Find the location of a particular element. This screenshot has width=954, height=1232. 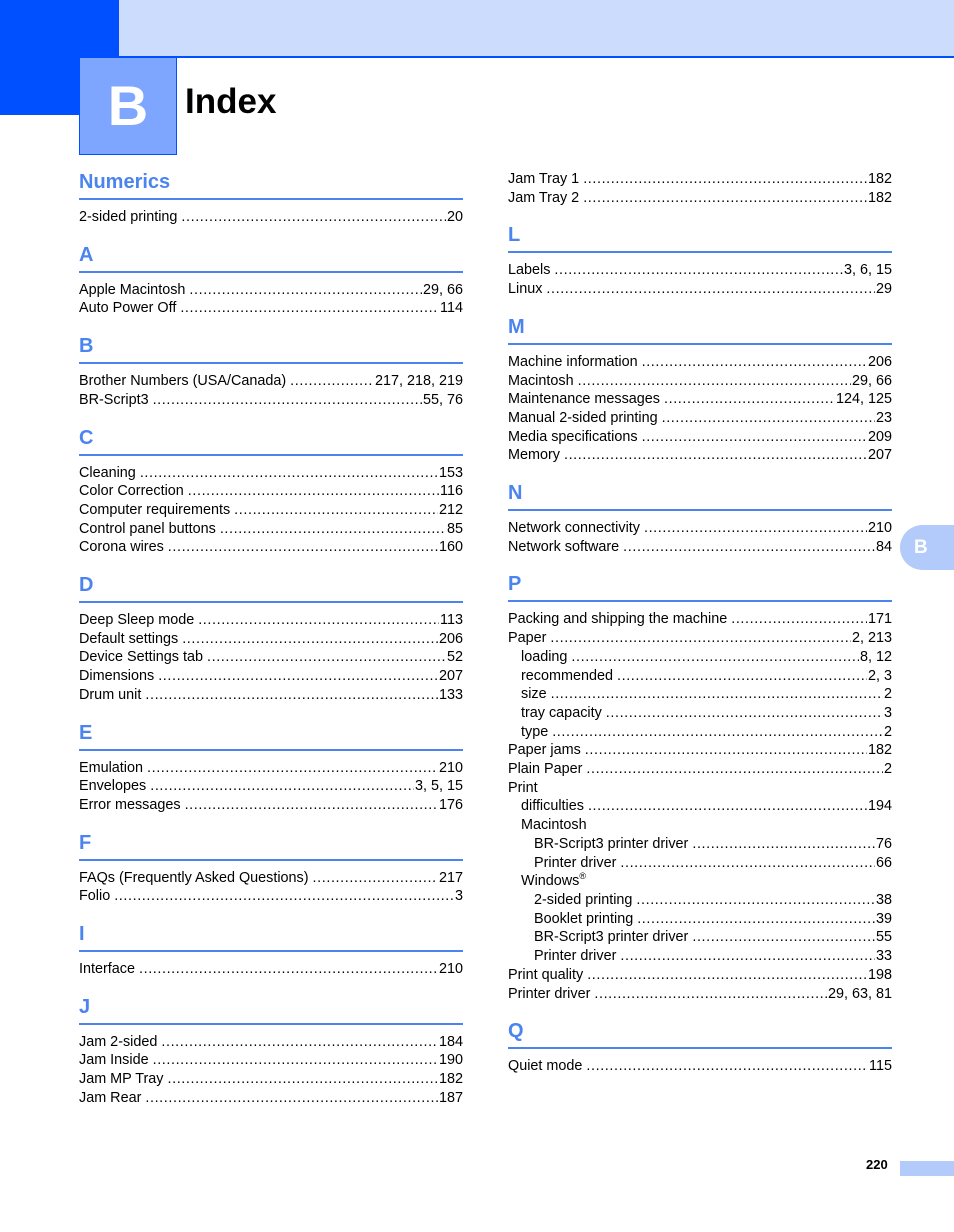

index-entry: Jam Inside 190 is located at coordinates (271, 1060).